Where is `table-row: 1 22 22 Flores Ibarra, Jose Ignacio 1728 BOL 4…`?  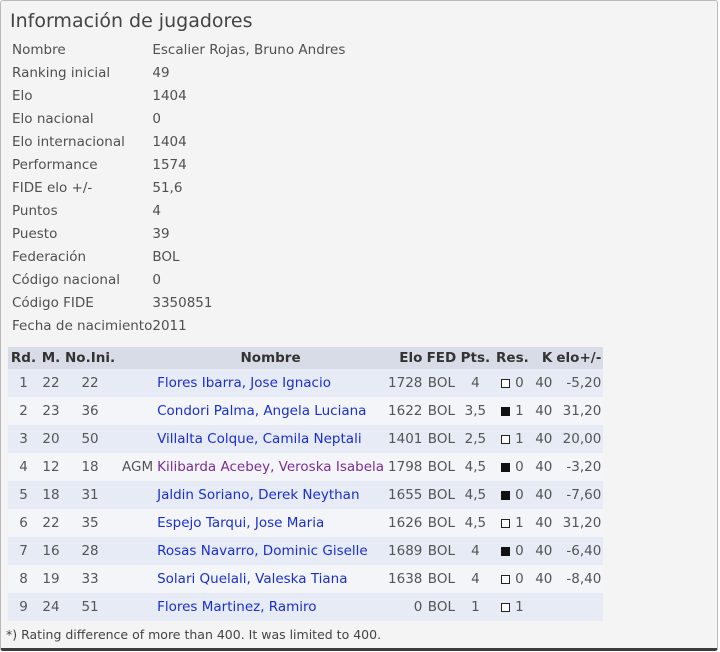
table-row: 1 22 22 Flores Ibarra, Jose Ignacio 1728 BOL 4… is located at coordinates (306, 383).